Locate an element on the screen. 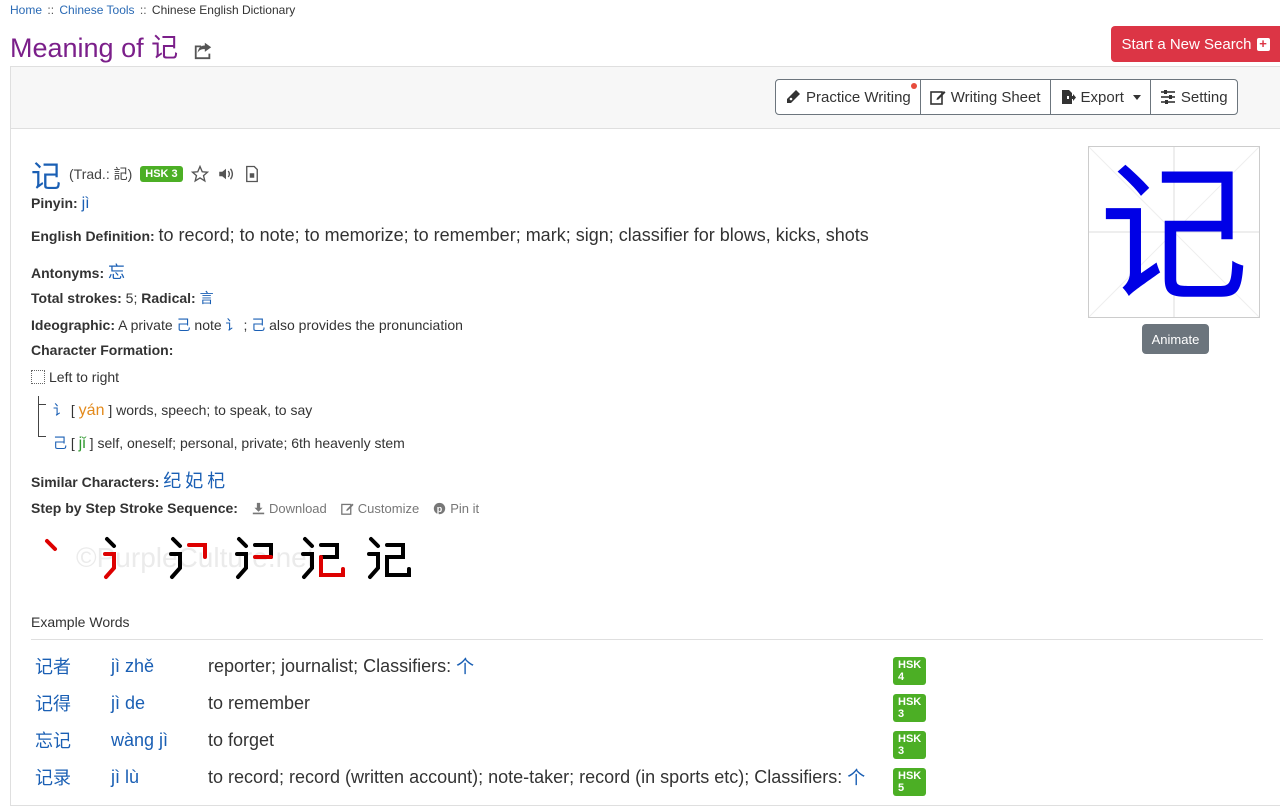 The image size is (1280, 806). example-pinyin: jì lù is located at coordinates (125, 776).